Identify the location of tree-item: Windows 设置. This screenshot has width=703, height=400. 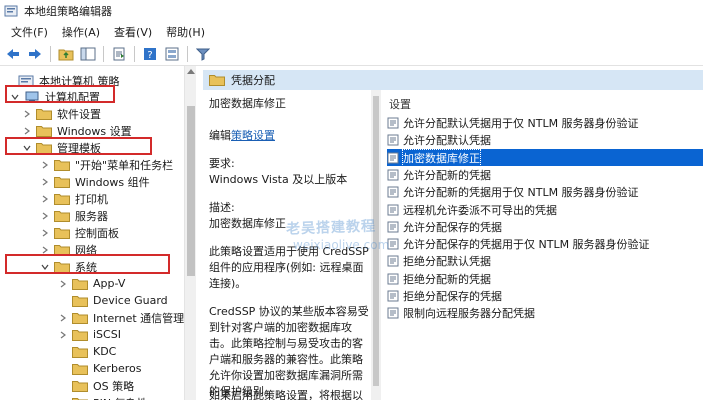
(77, 130).